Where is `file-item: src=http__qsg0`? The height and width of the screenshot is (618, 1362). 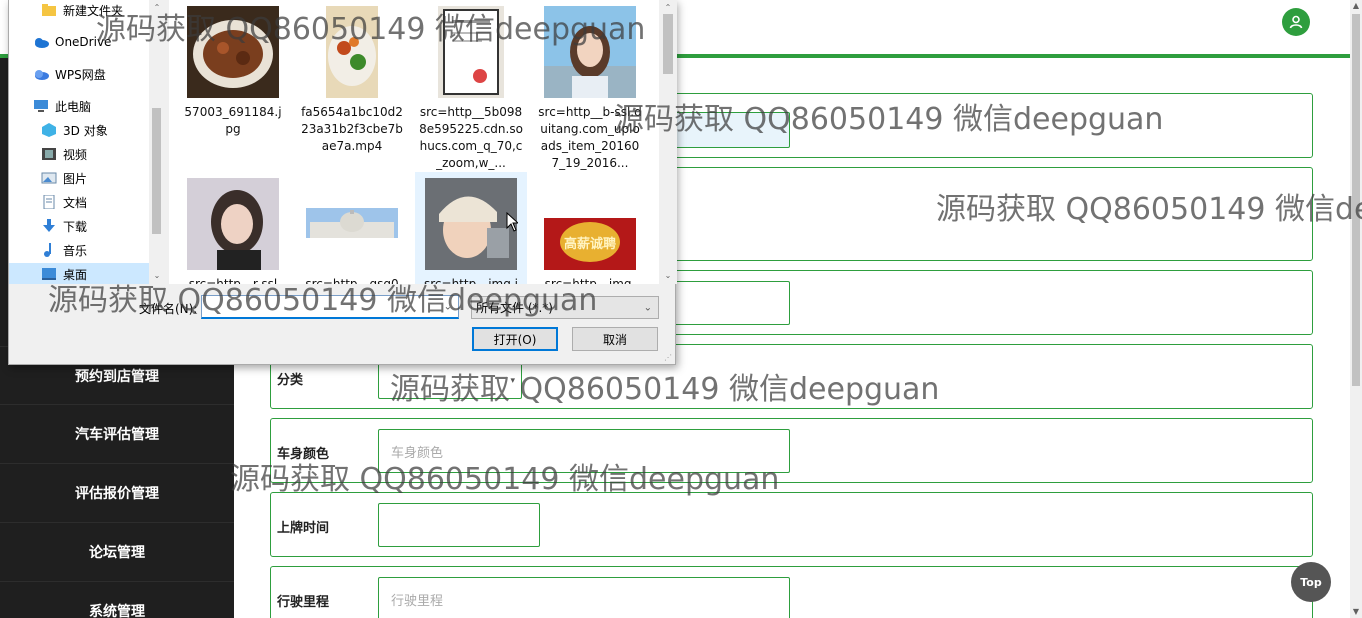
file-item: src=http__qsg0 is located at coordinates (352, 231).